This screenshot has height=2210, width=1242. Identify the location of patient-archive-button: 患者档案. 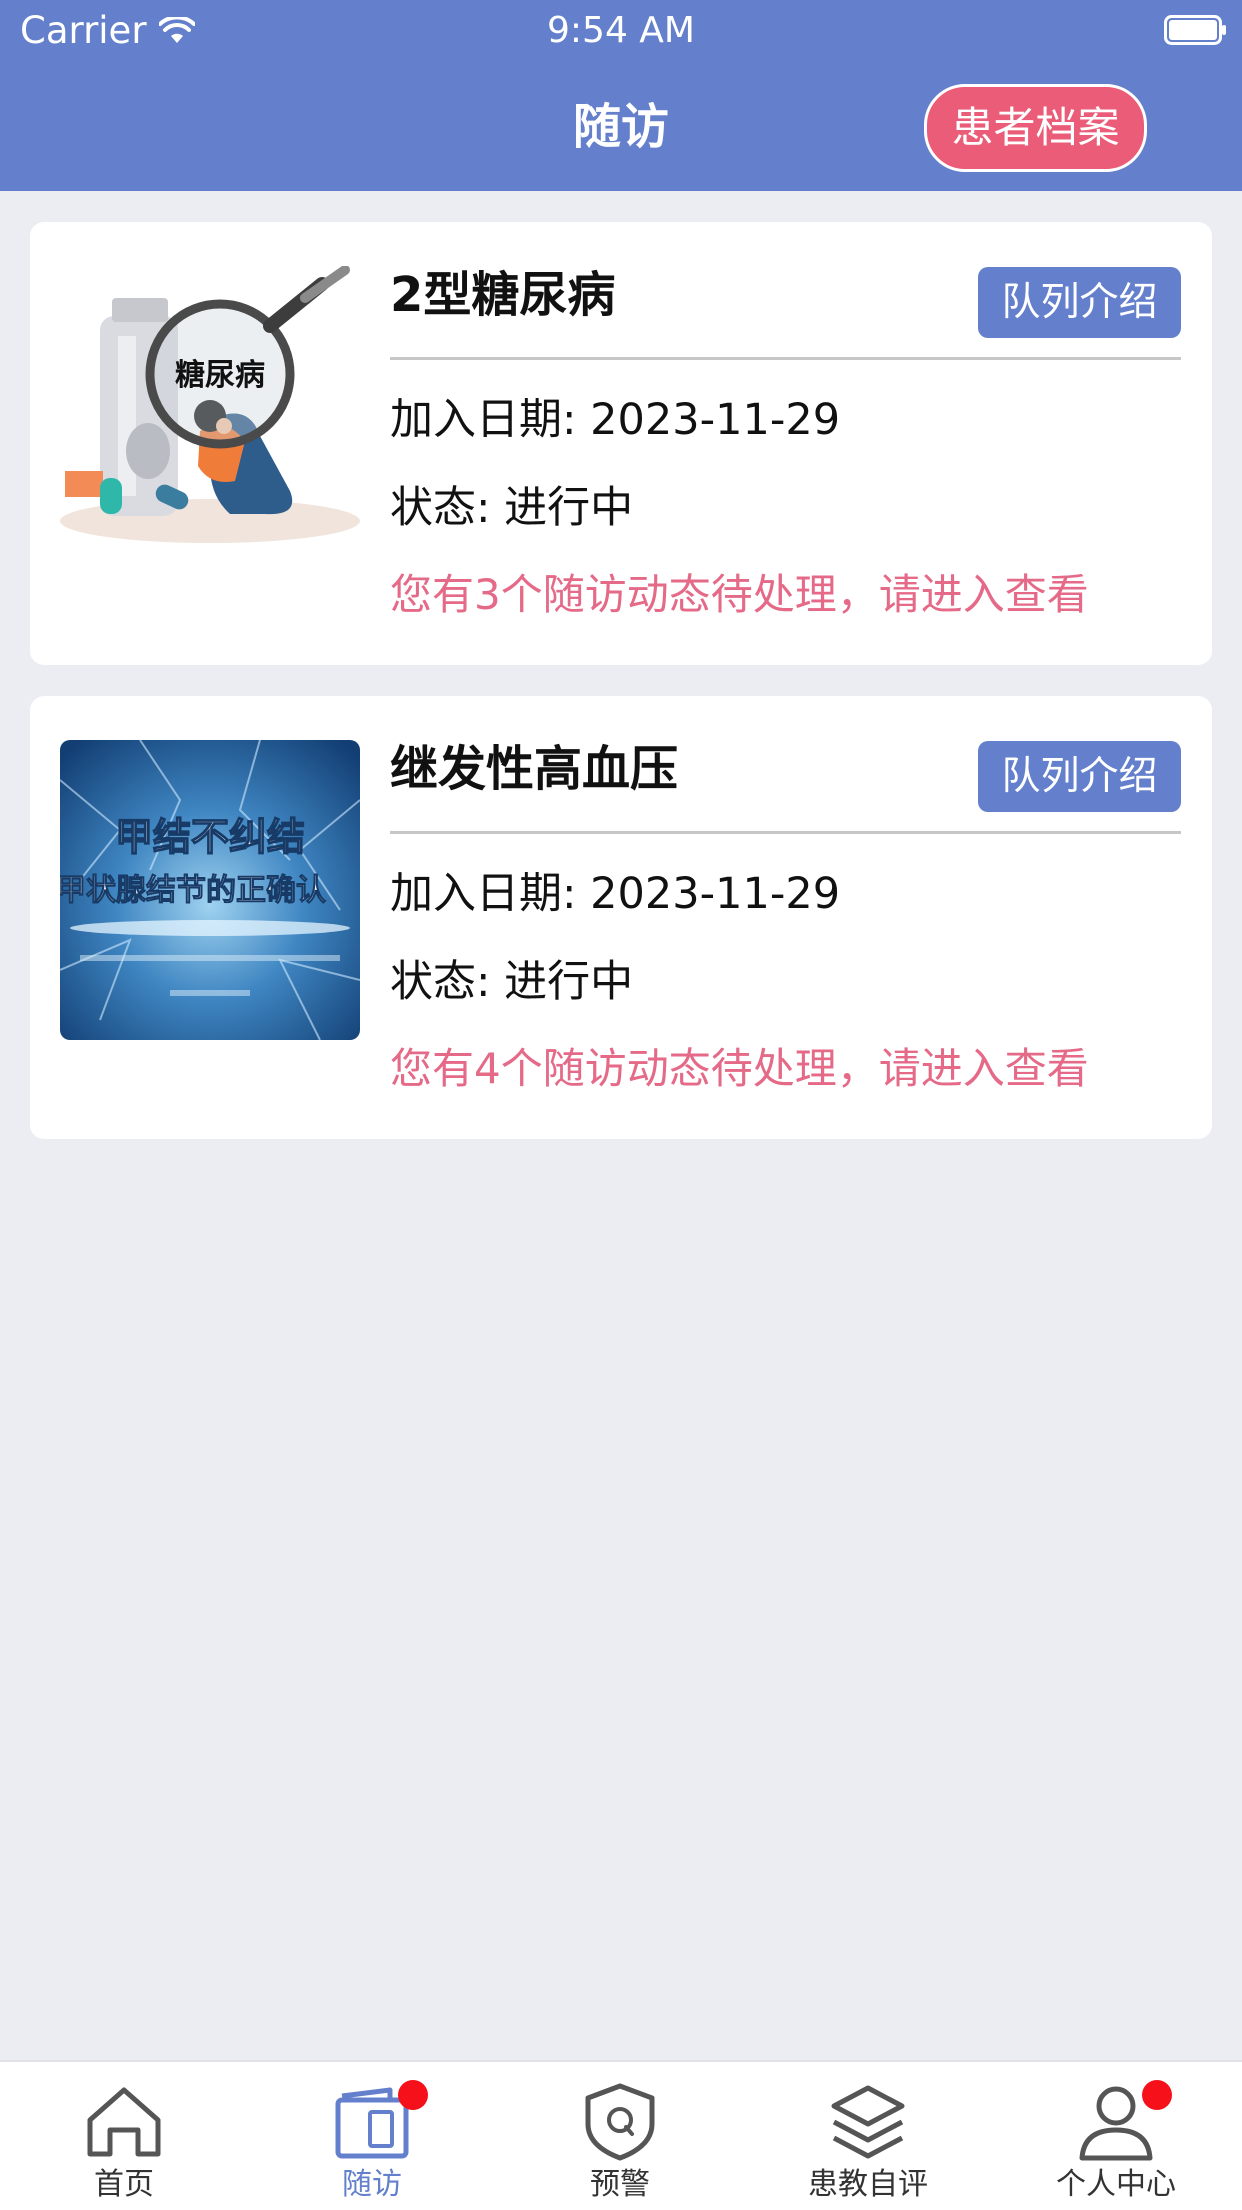
(1035, 128).